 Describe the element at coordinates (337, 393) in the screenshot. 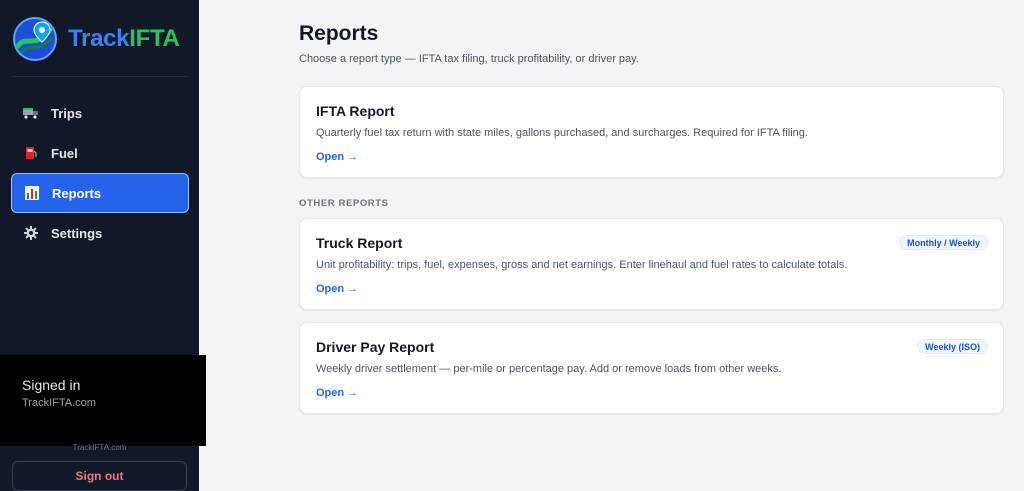

I see `driver-pay-report-open-link: Open →` at that location.